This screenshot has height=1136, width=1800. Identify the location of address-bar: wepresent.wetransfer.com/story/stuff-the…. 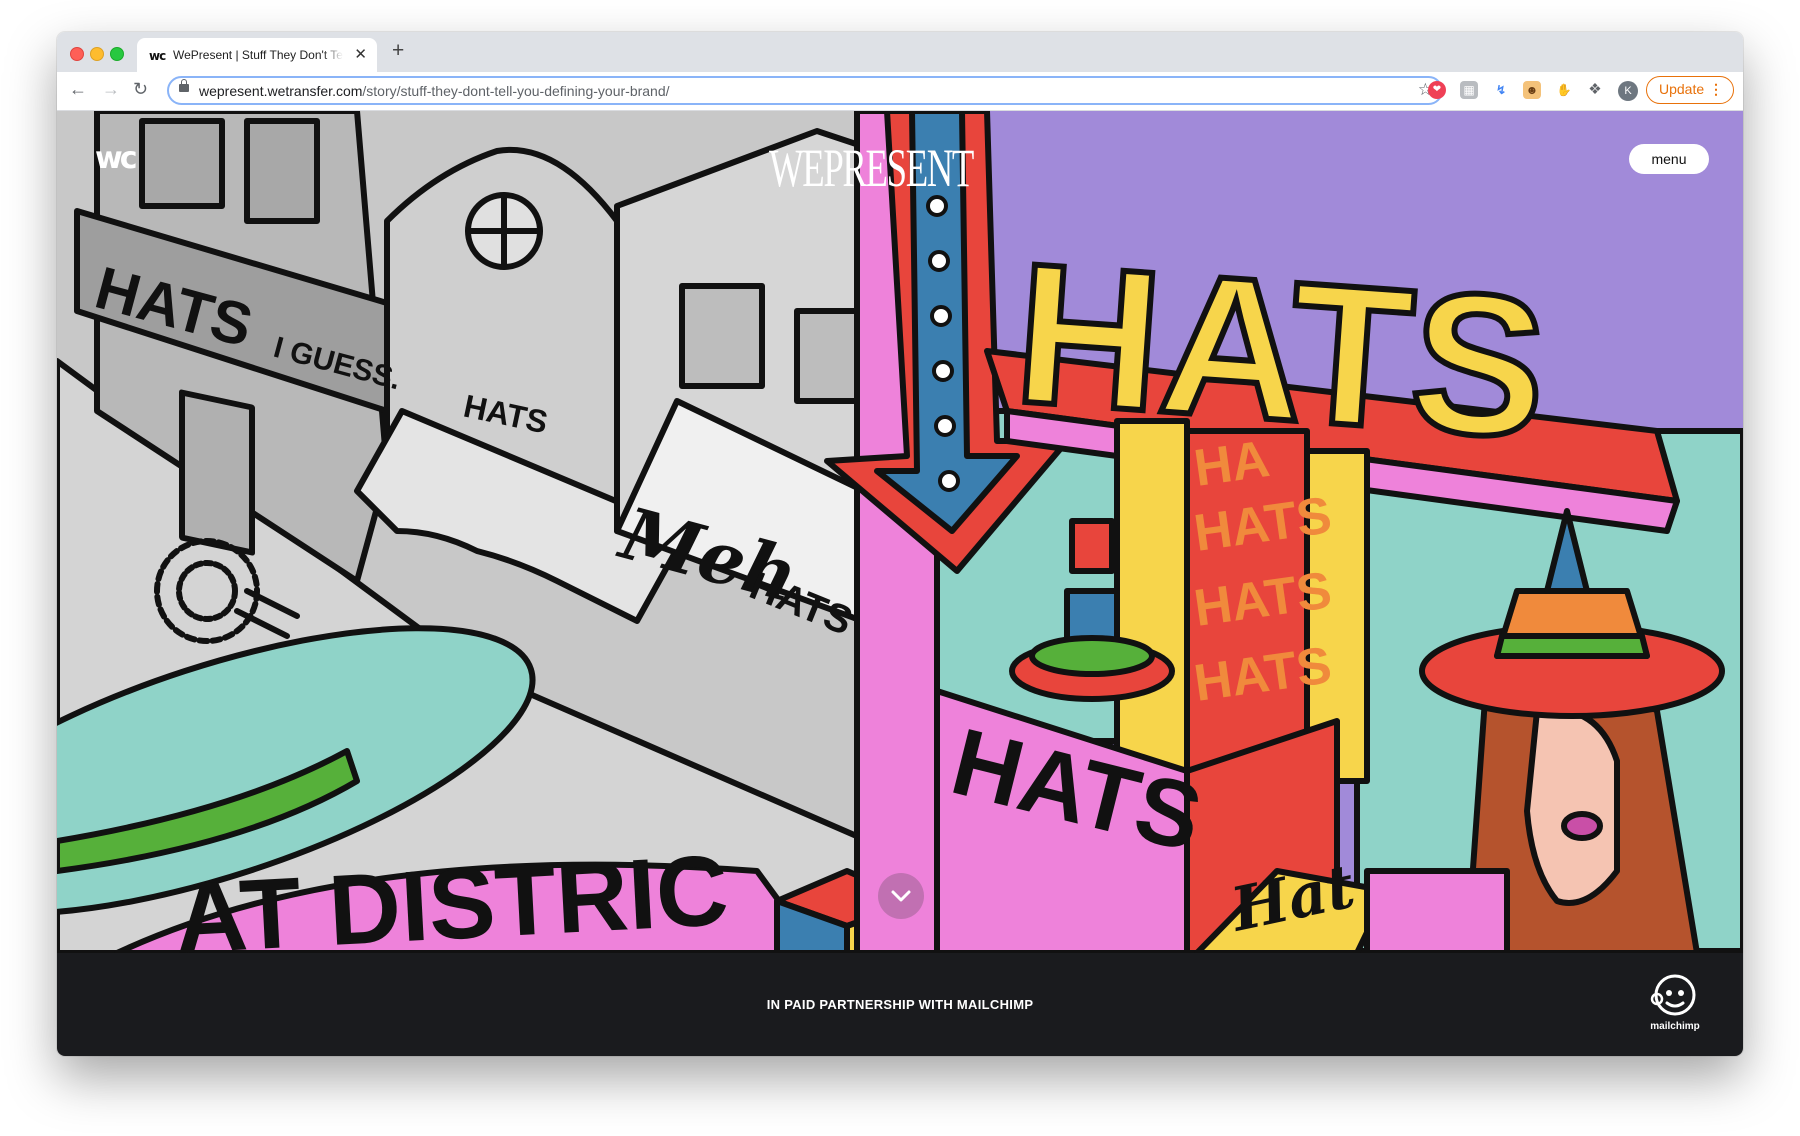
(805, 90).